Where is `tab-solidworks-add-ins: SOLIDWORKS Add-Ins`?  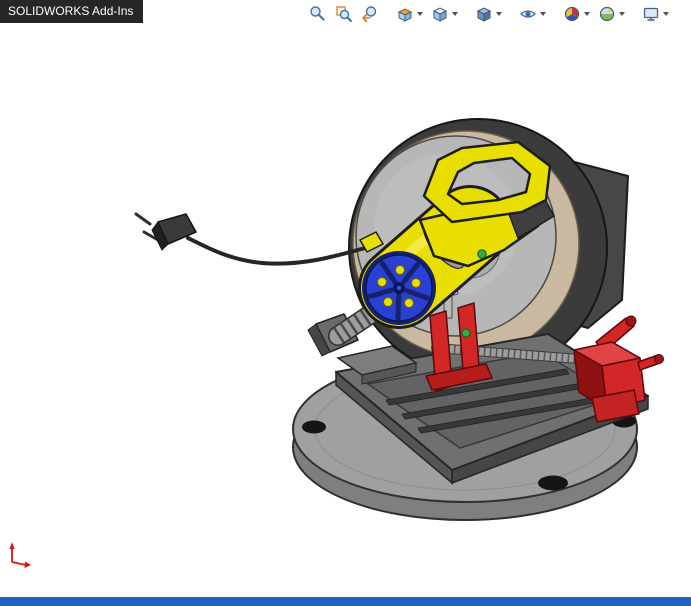 tab-solidworks-add-ins: SOLIDWORKS Add-Ins is located at coordinates (72, 11).